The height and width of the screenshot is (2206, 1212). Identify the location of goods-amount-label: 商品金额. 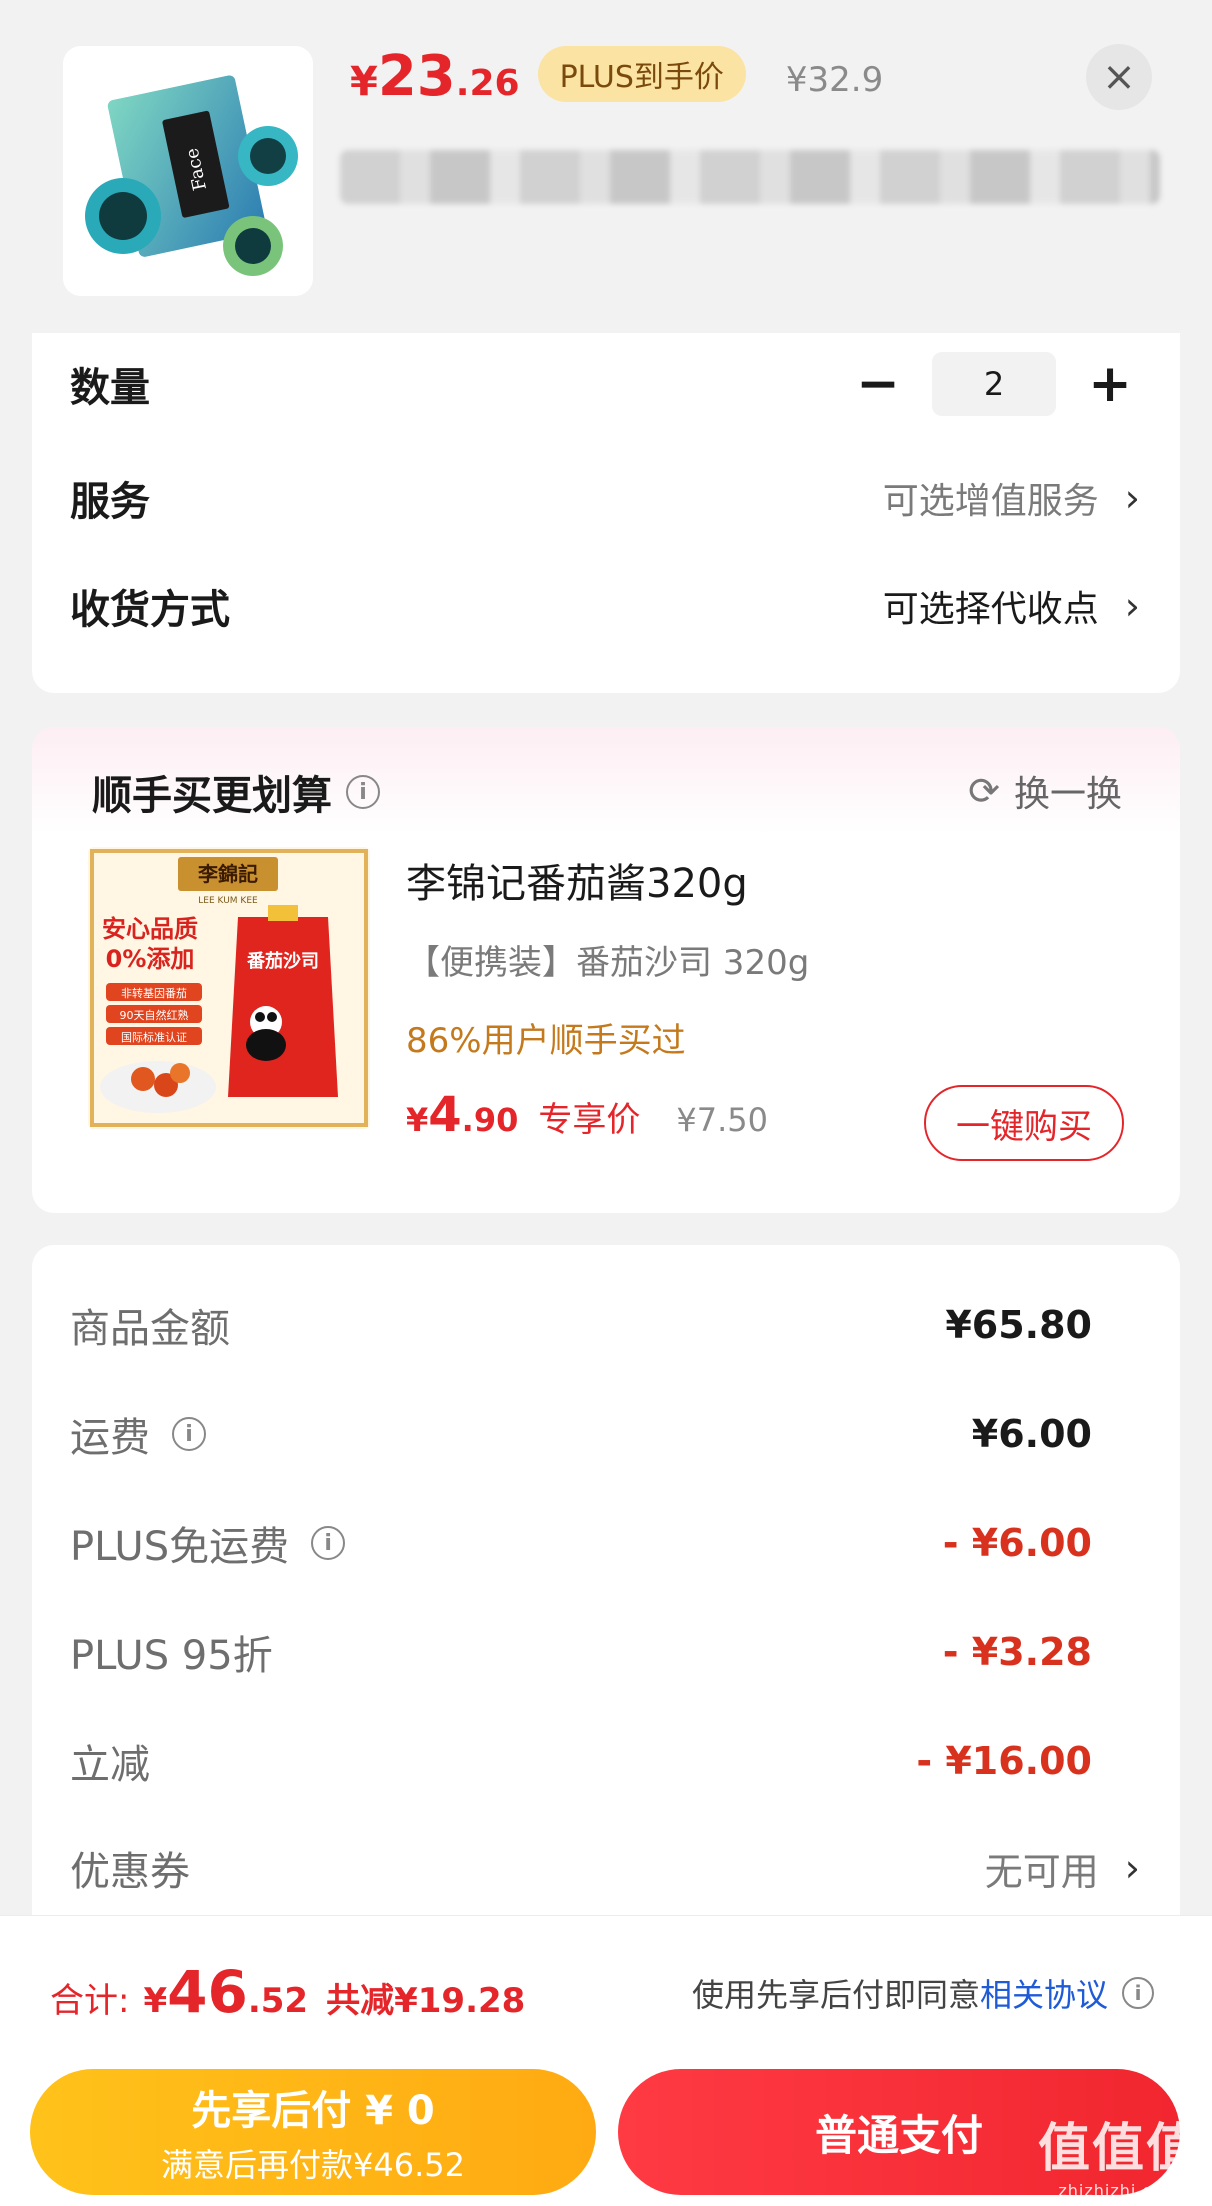
(150, 1329).